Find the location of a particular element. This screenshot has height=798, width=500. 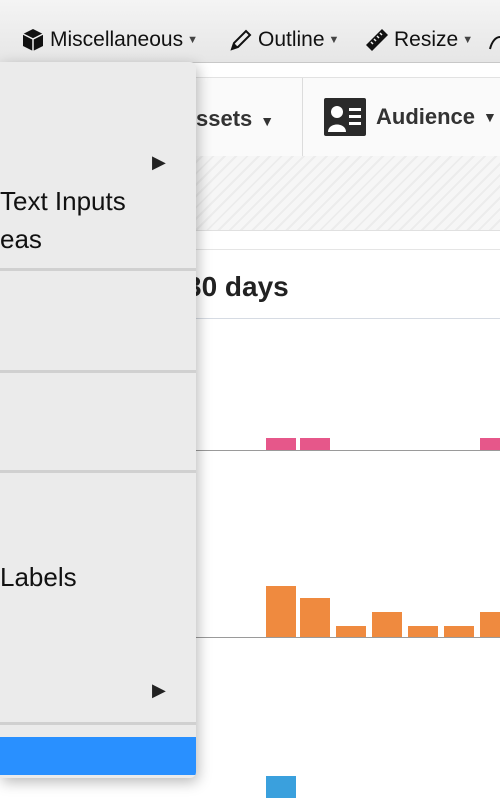

outline-menu-button: Outline ▼ is located at coordinates (283, 40).